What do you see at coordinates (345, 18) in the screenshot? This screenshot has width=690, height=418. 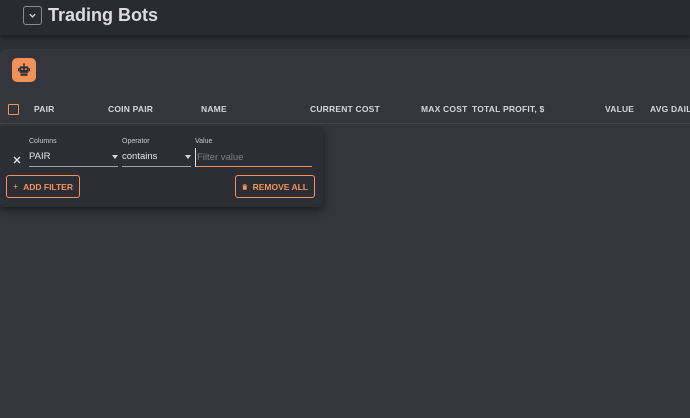 I see `top-bar: Trading Bots` at bounding box center [345, 18].